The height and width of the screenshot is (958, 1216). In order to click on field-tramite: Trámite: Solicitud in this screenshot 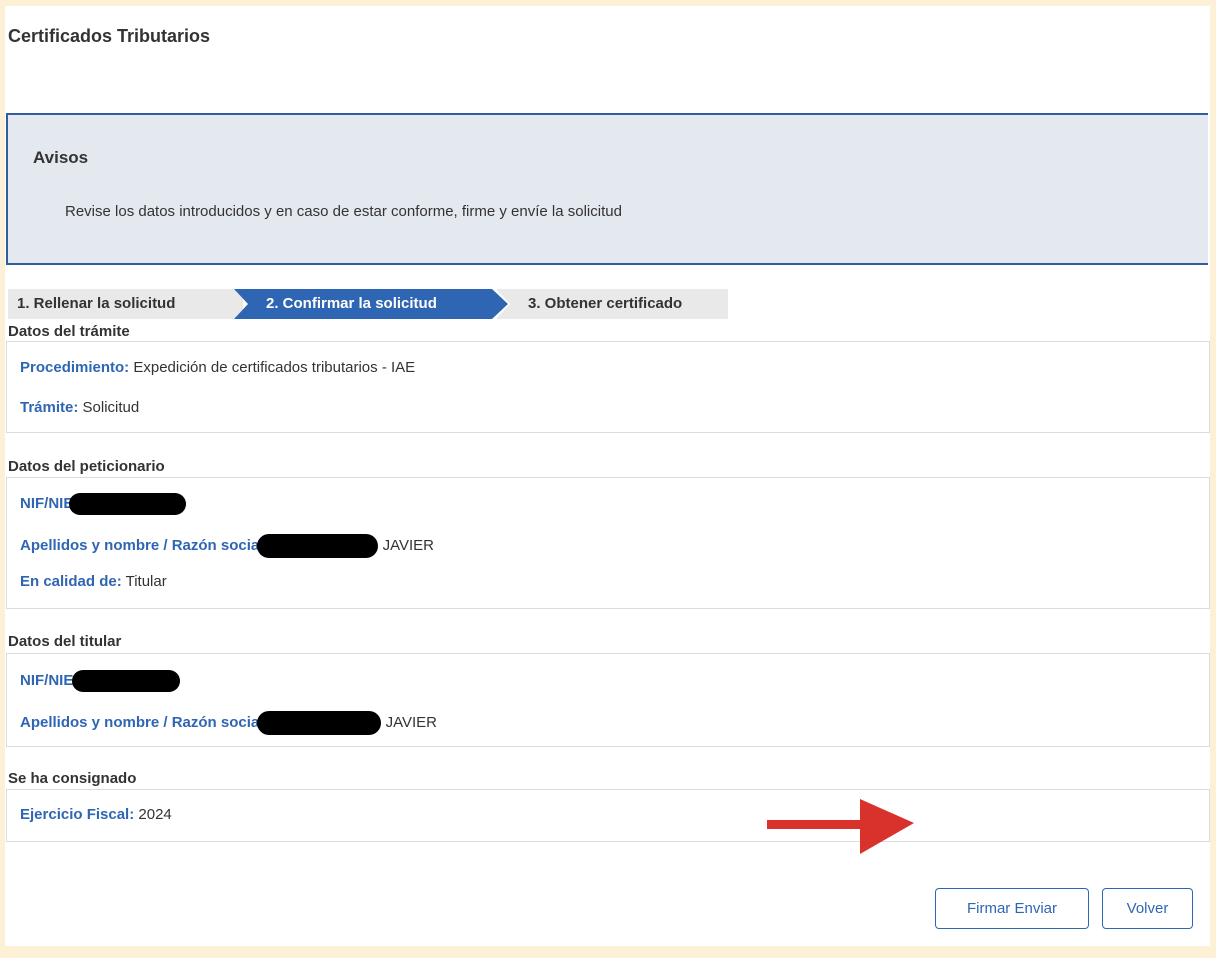, I will do `click(79, 407)`.